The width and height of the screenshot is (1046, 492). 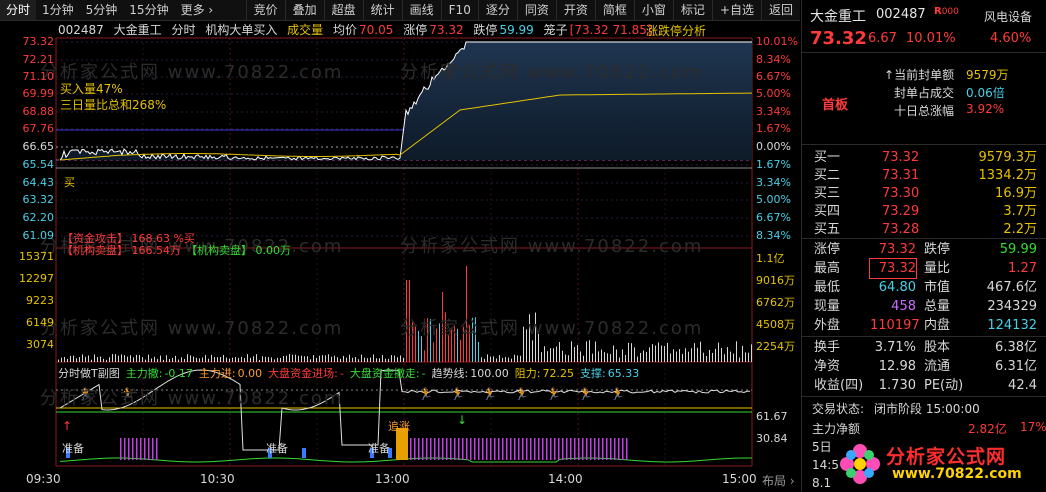 I want to click on btn-simple-frame: 简框, so click(x=614, y=10).